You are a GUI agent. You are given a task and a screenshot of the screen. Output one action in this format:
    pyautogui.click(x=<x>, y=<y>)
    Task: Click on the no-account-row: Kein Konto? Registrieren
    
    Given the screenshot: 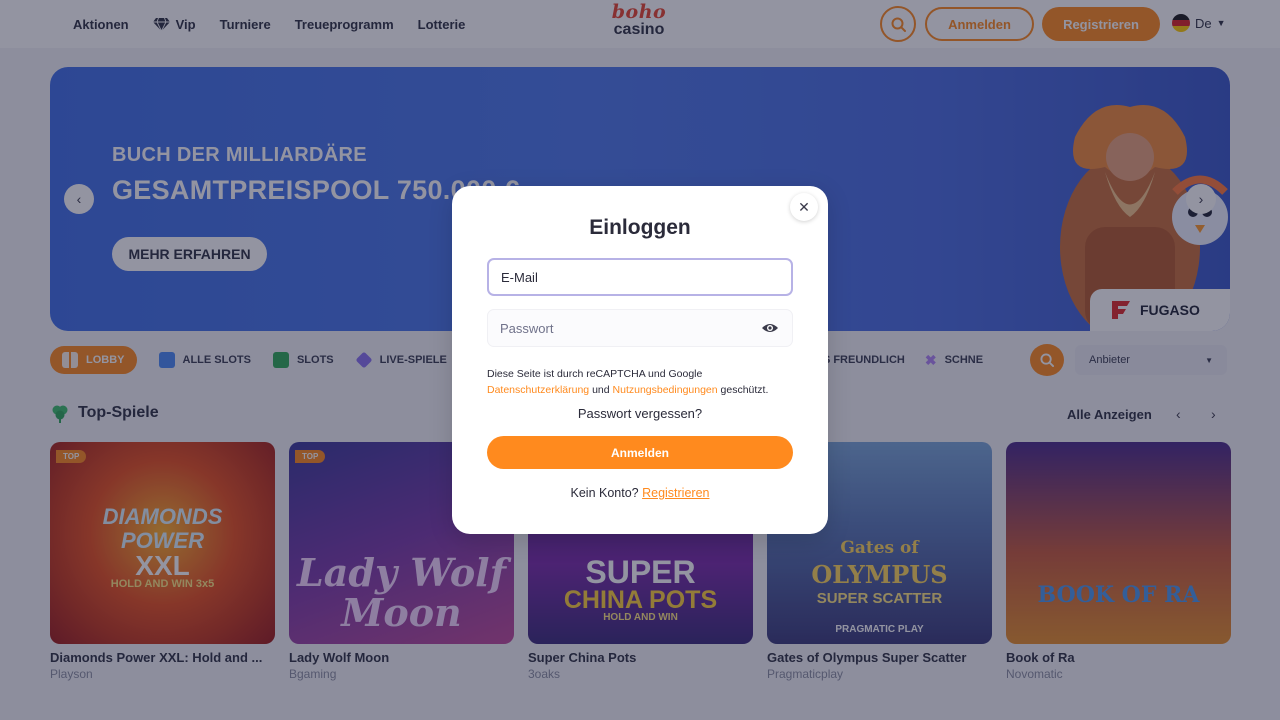 What is the action you would take?
    pyautogui.click(x=640, y=493)
    